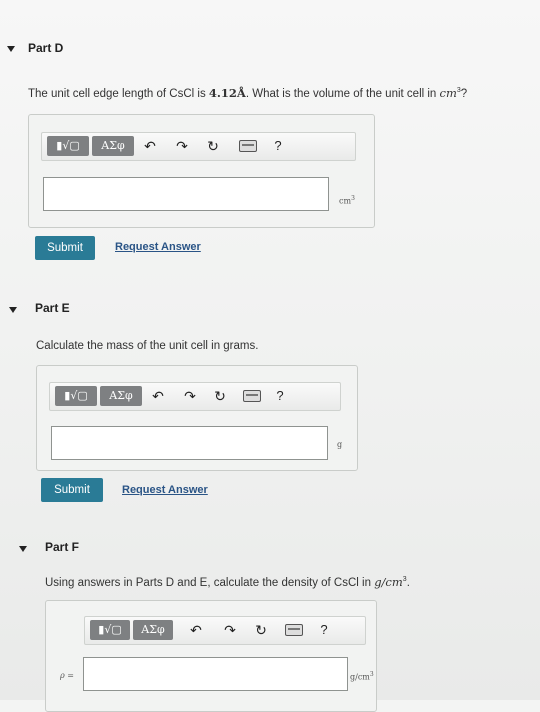 This screenshot has height=712, width=540. What do you see at coordinates (211, 656) in the screenshot?
I see `part-f-answer-panel: ▮√▢ ΑΣφ ↶ ↷ ↻ ? ρ = g/cm3` at bounding box center [211, 656].